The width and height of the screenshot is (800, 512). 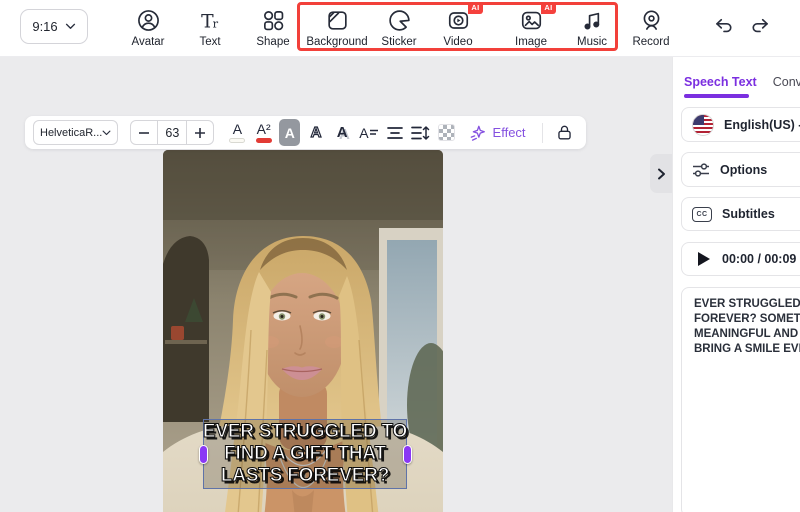 I want to click on shadow-icon: A, so click(x=342, y=132).